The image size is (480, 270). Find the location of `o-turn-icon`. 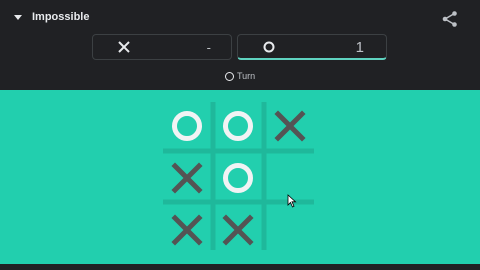

o-turn-icon is located at coordinates (229, 76).